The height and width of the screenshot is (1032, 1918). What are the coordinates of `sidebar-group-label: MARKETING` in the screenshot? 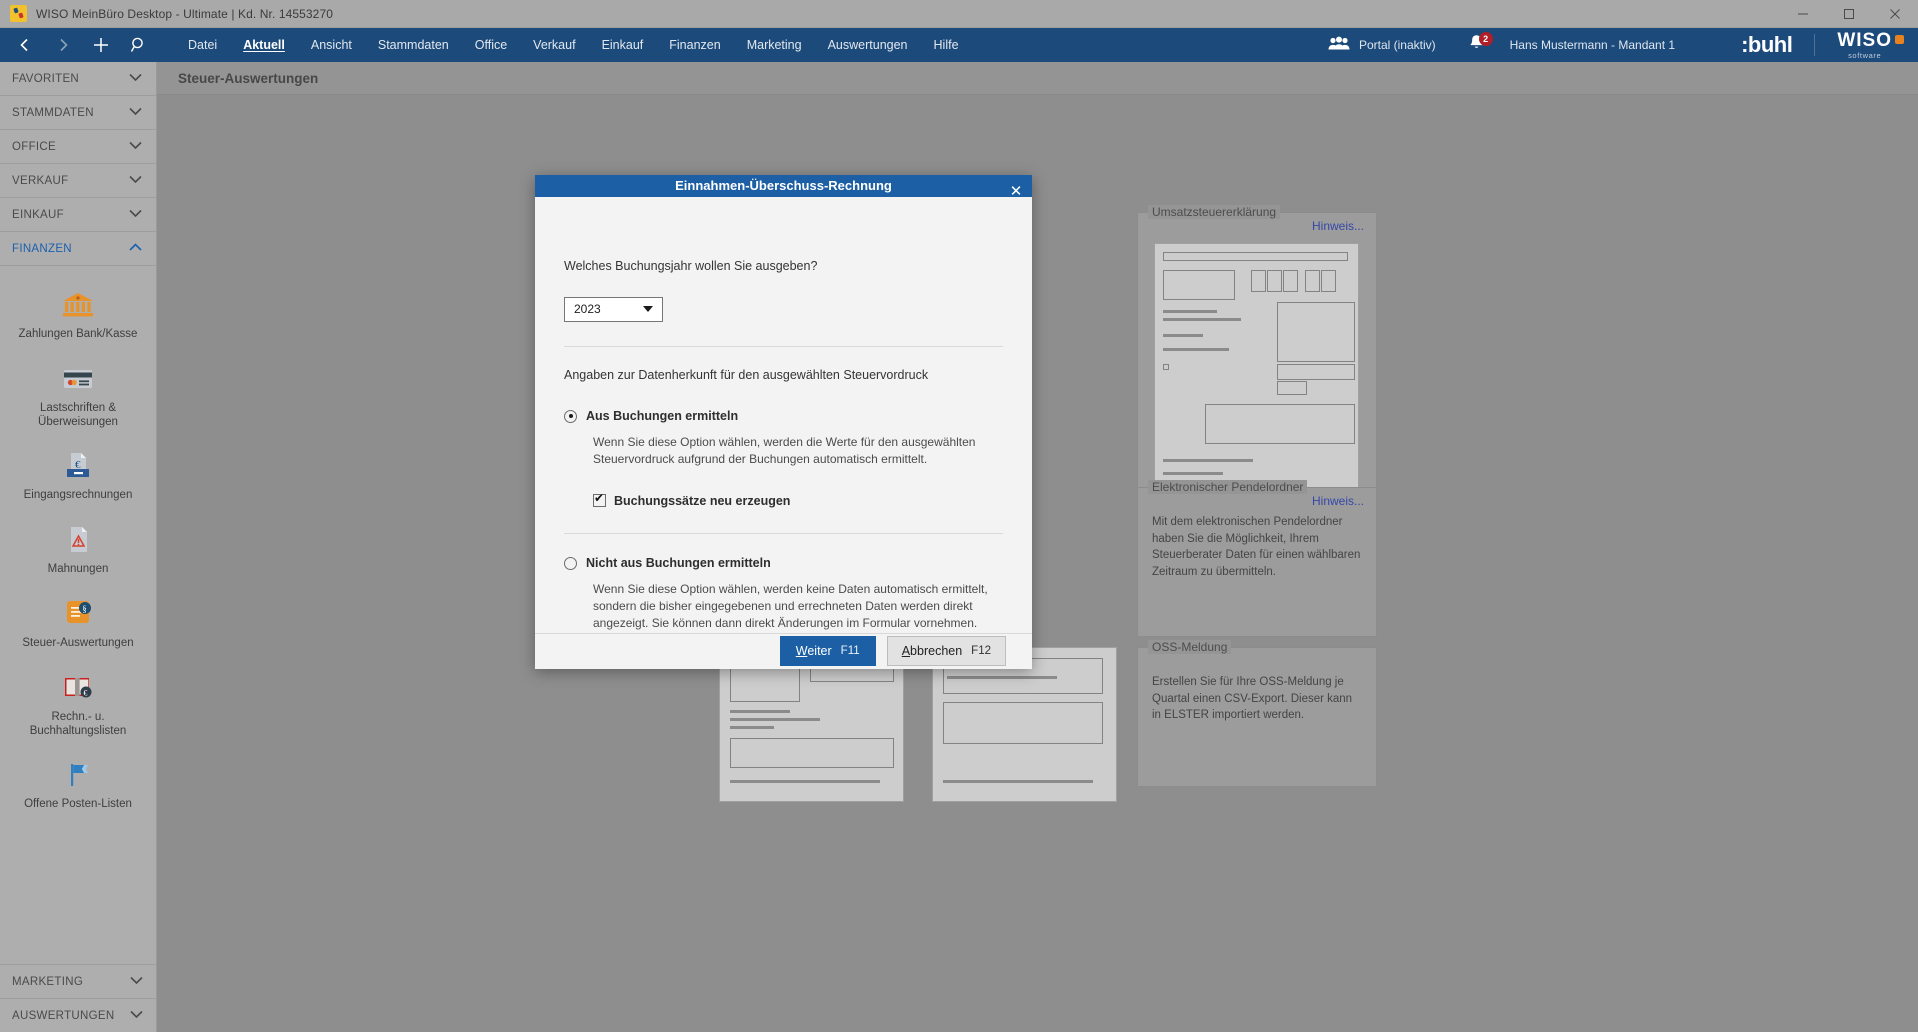 It's located at (48, 981).